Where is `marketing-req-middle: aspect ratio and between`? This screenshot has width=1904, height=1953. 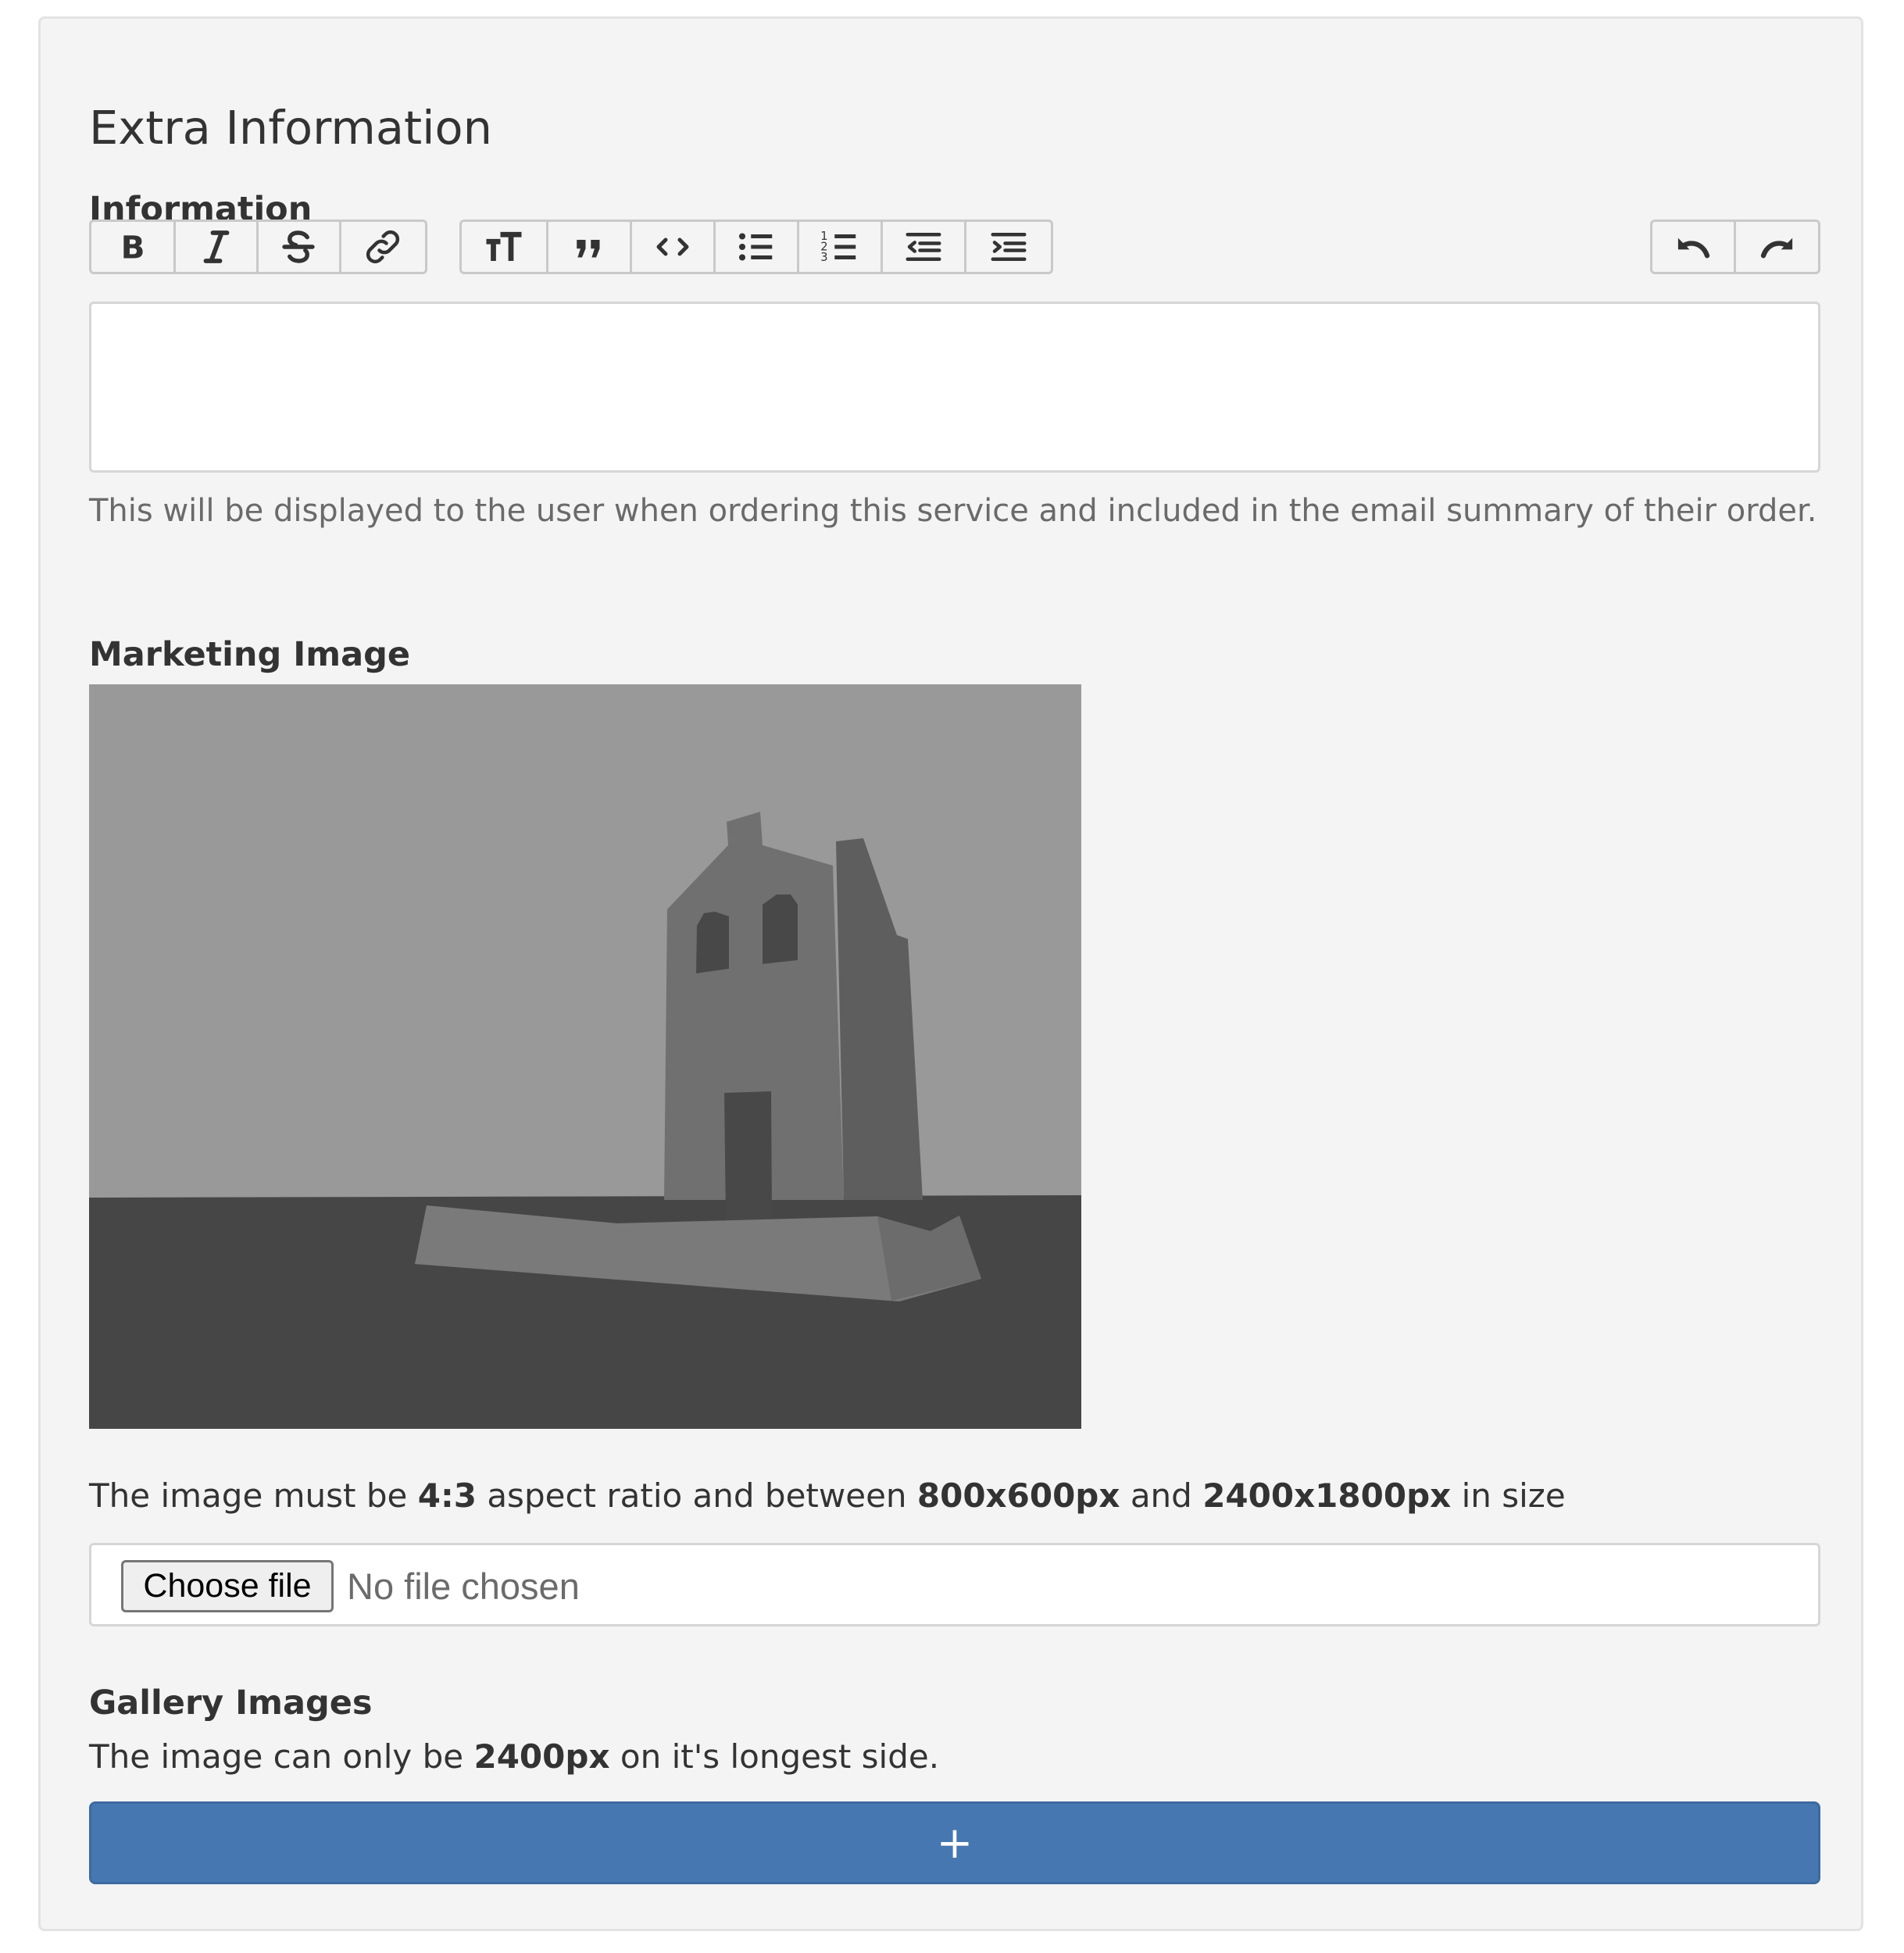 marketing-req-middle: aspect ratio and between is located at coordinates (696, 1495).